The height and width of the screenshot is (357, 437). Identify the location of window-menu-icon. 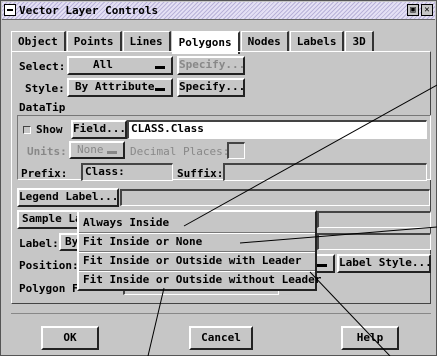
(10, 10).